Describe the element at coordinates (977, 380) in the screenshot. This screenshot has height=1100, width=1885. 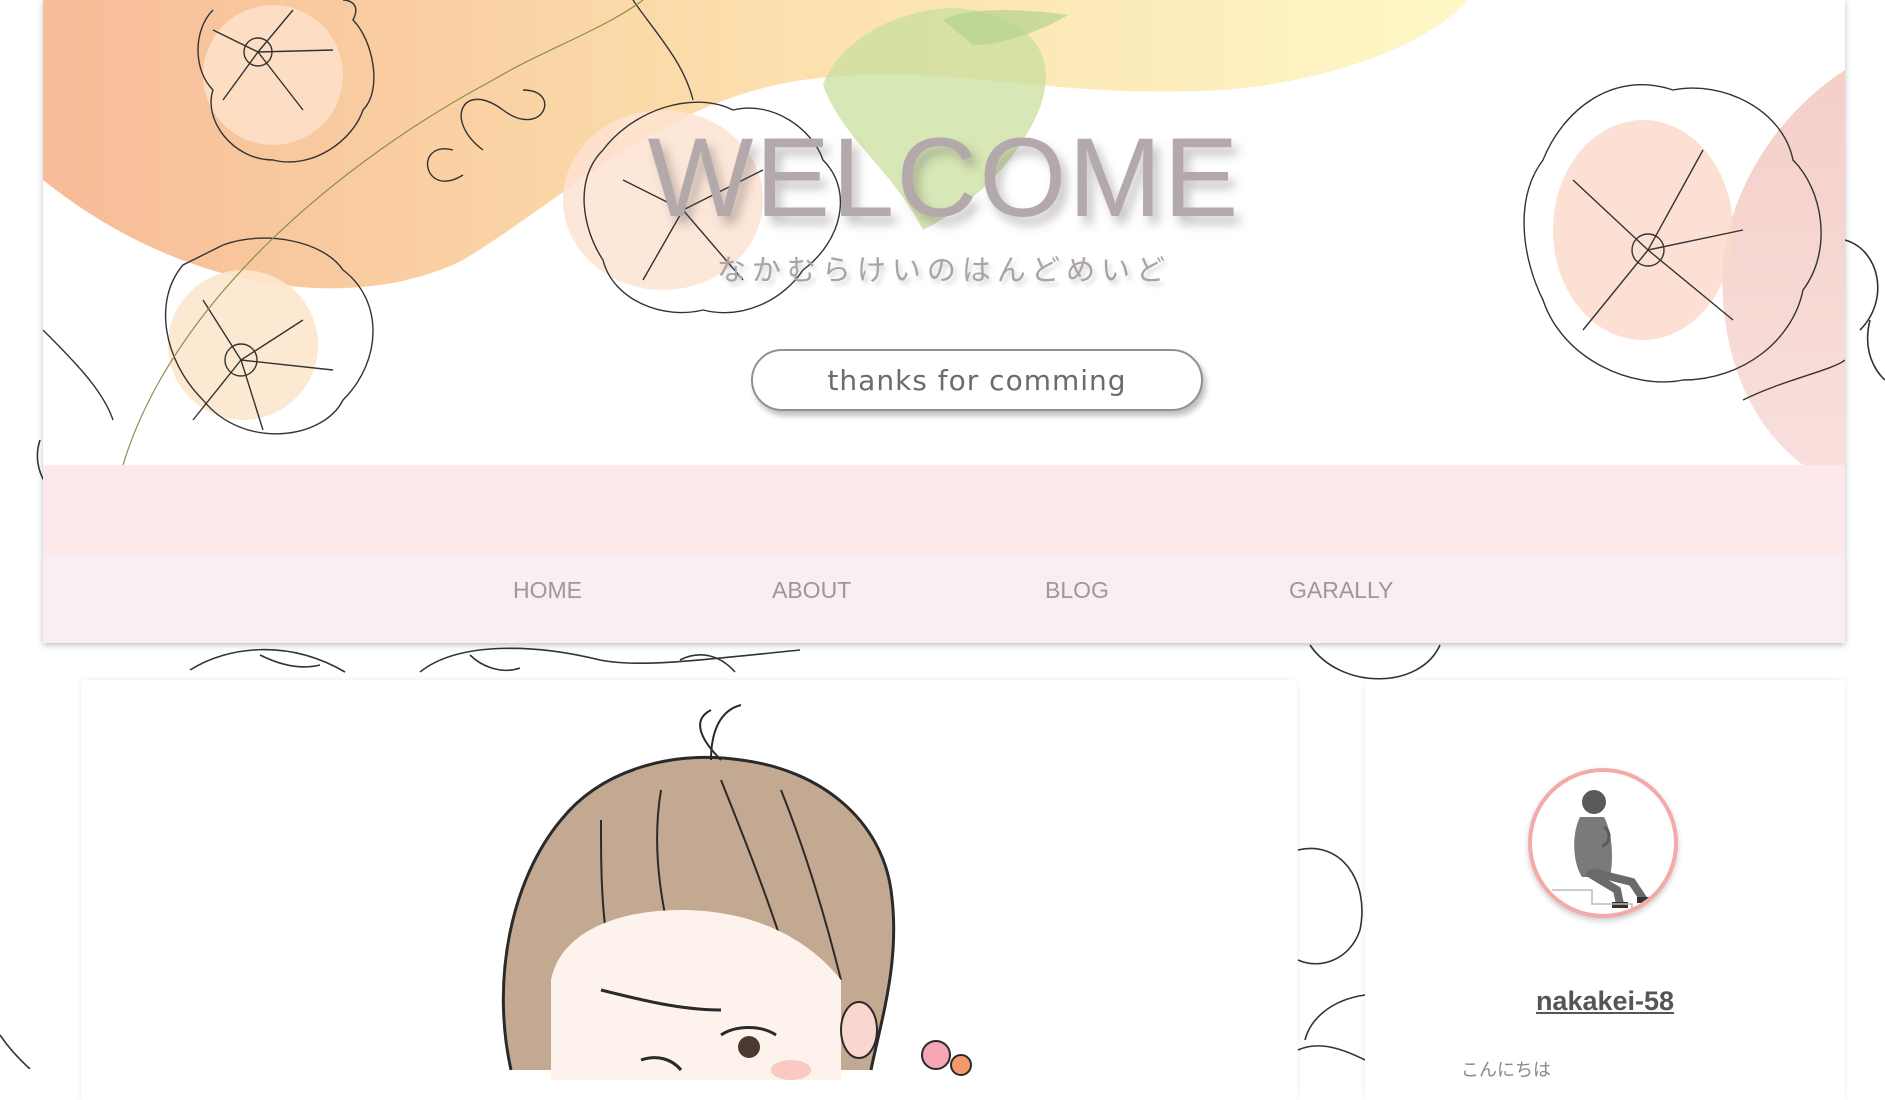
I see `thanks-button: thanks for comming` at that location.